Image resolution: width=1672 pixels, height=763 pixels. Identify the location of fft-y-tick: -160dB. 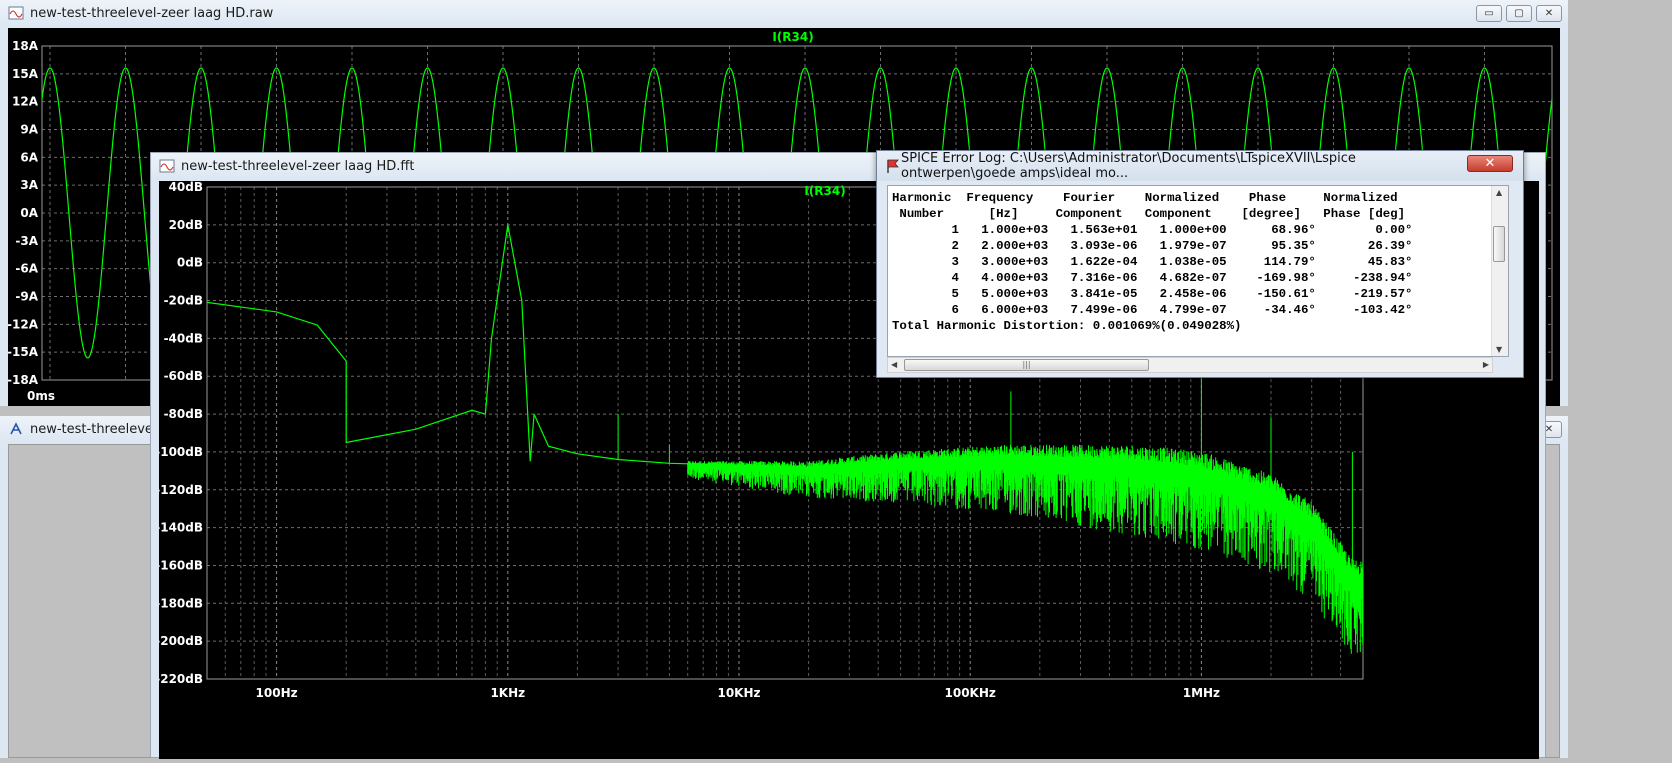
(181, 565).